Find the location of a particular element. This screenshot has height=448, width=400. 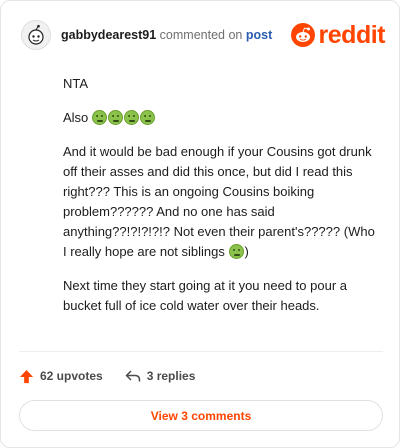

post-link: post is located at coordinates (259, 35).